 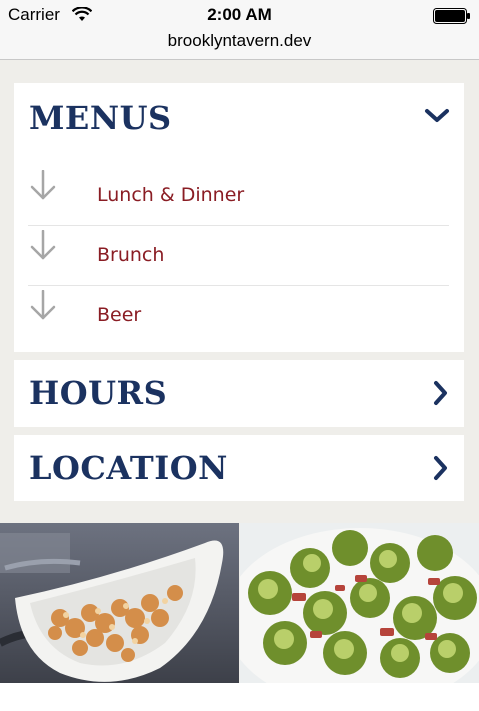 I want to click on chevron-down-icon, so click(x=437, y=118).